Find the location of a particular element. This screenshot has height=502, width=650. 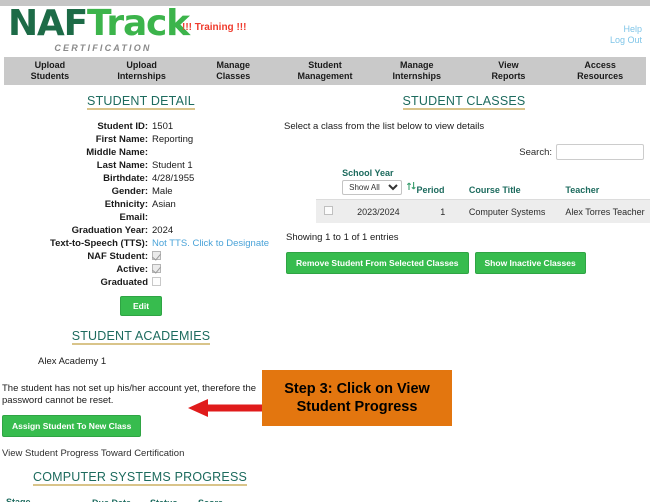

callout-line-2: Student Progress is located at coordinates (357, 407).